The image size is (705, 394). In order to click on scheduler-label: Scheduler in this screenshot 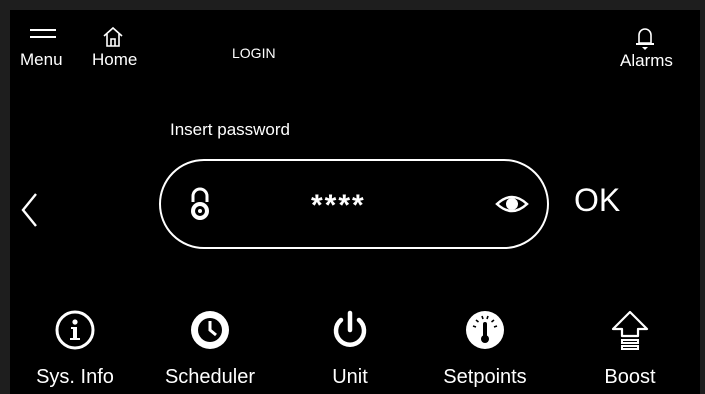, I will do `click(210, 377)`.